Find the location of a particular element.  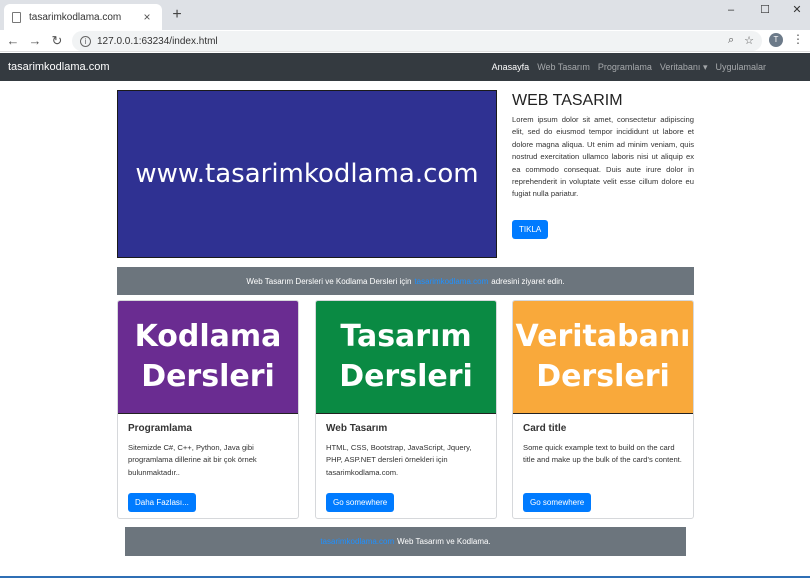

browser-toolbar: ← → ↻ i 127.0.0.1:63234/index.html ⌕ ☆ is located at coordinates (405, 41).